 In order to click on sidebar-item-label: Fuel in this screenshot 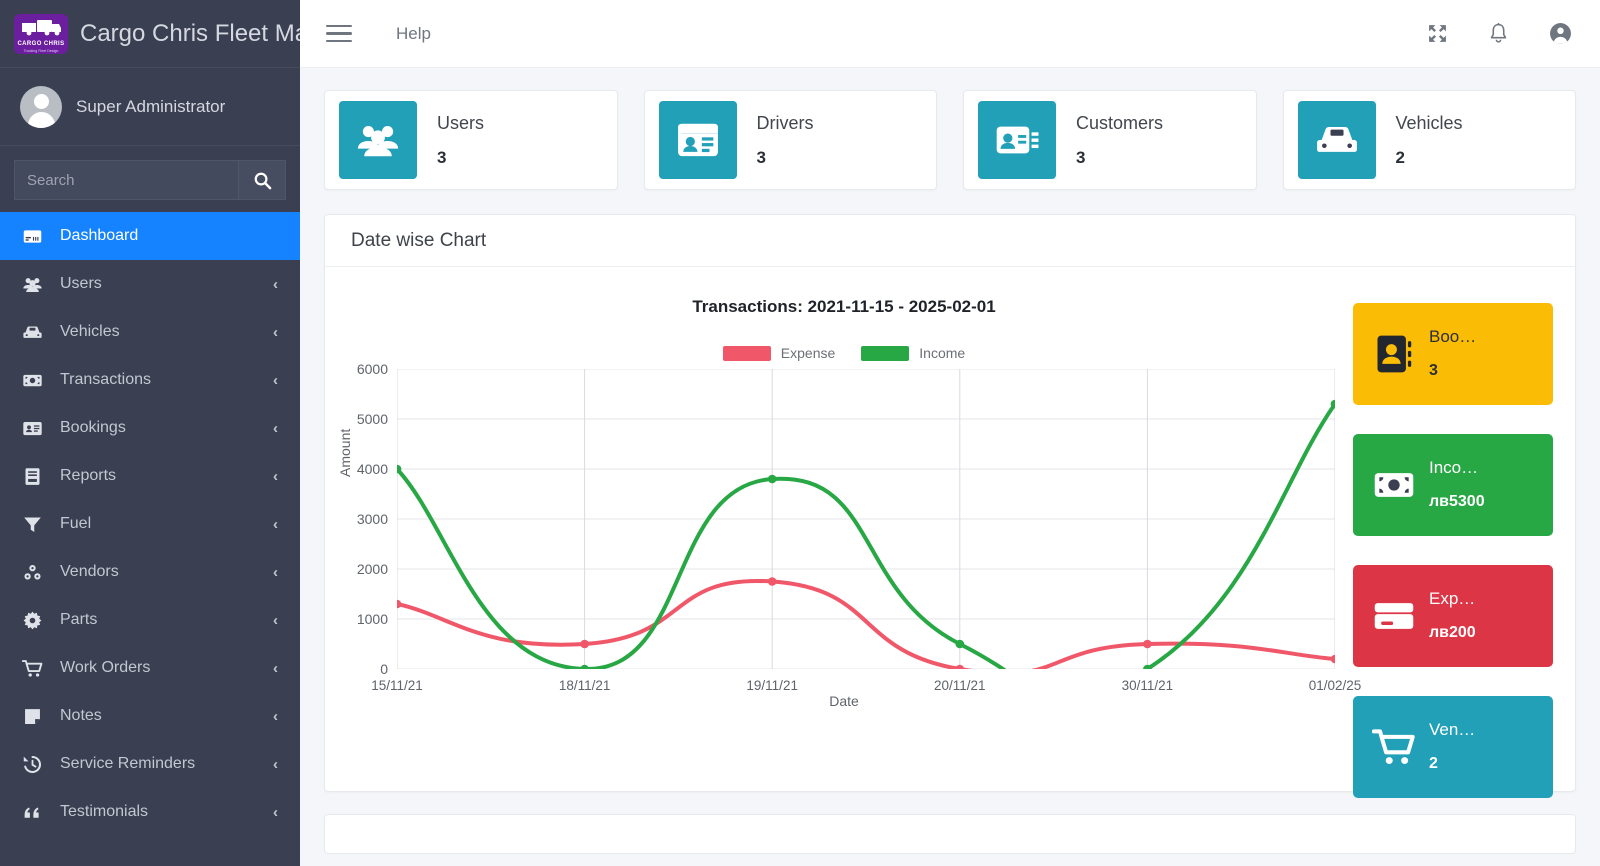, I will do `click(76, 523)`.